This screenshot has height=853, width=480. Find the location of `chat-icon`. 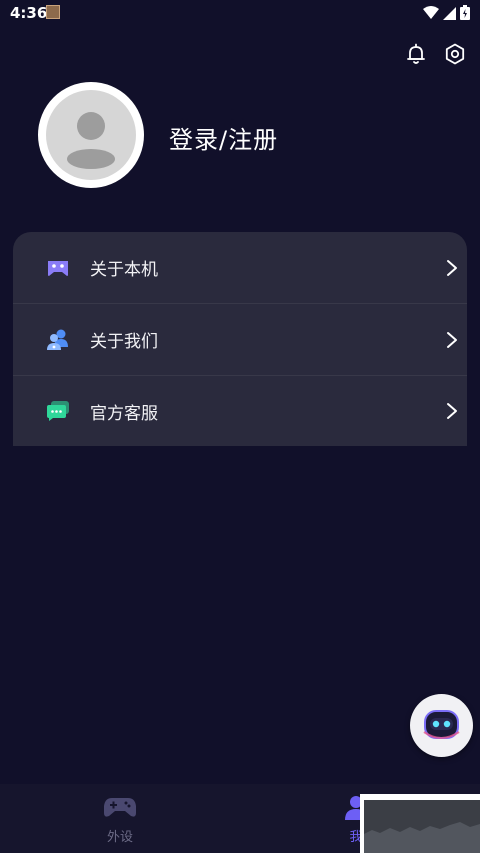

chat-icon is located at coordinates (58, 411).